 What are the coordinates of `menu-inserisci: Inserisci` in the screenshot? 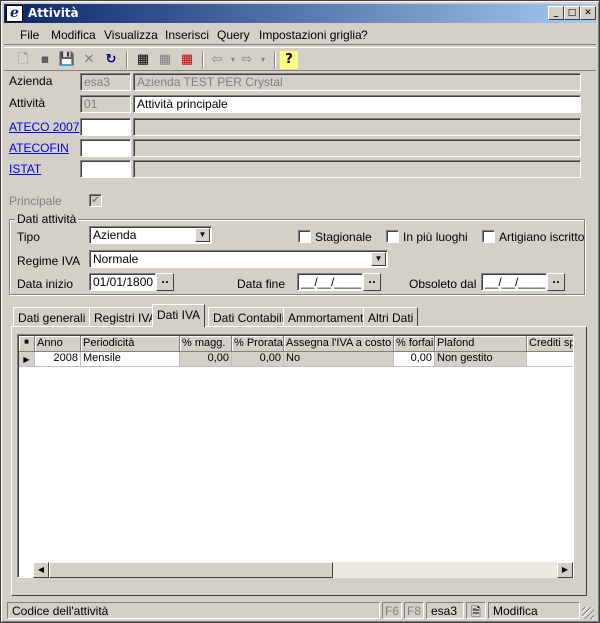 It's located at (187, 35).